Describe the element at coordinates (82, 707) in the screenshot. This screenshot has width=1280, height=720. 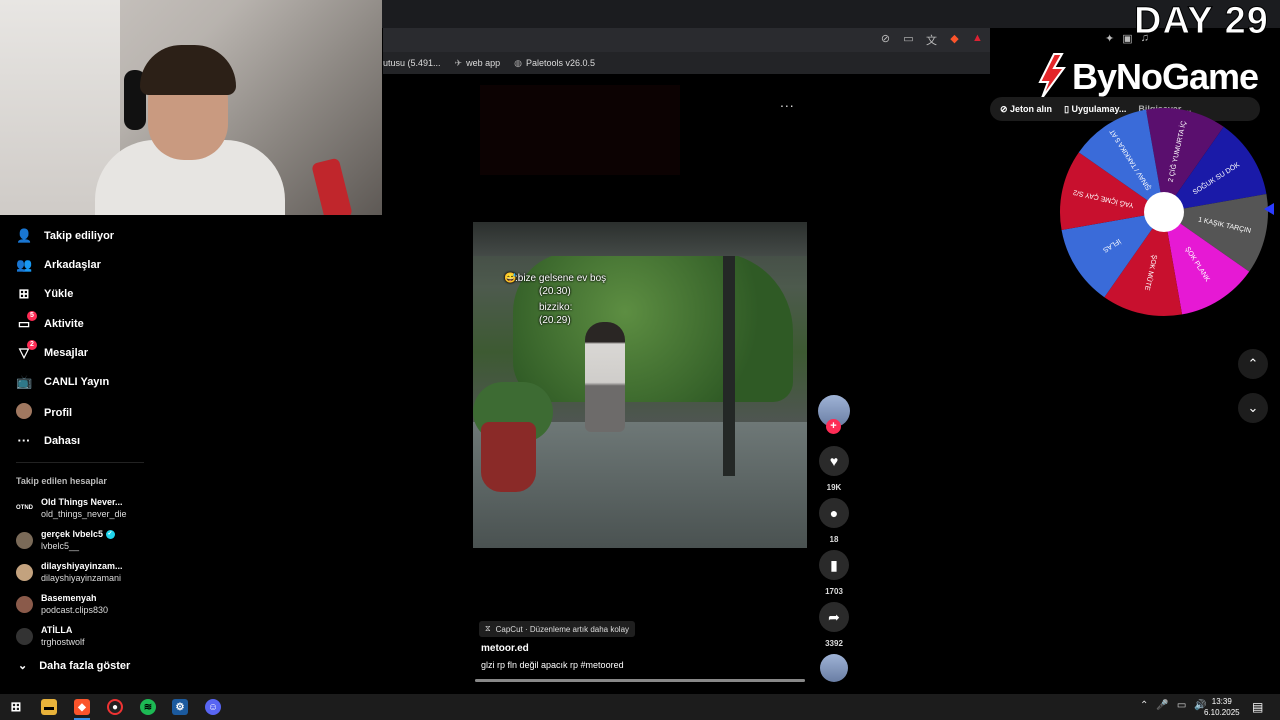
I see `brave-browser-icon: ◆` at that location.